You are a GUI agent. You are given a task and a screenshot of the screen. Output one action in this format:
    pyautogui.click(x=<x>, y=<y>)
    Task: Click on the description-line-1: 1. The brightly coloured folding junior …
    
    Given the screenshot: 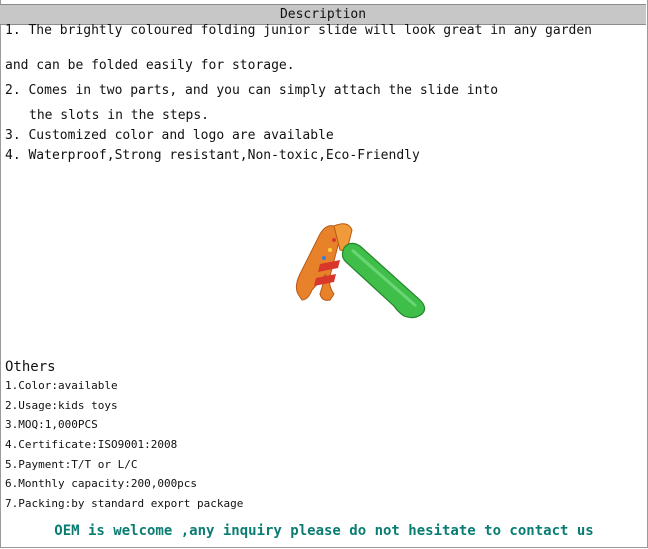 What is the action you would take?
    pyautogui.click(x=298, y=30)
    